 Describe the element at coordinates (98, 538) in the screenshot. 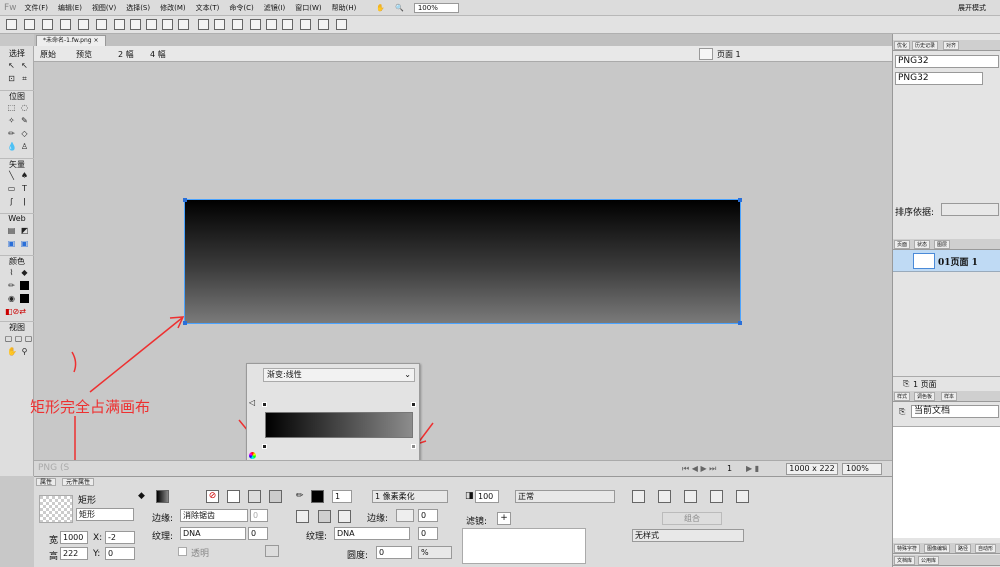

I see `x-label: X:` at that location.